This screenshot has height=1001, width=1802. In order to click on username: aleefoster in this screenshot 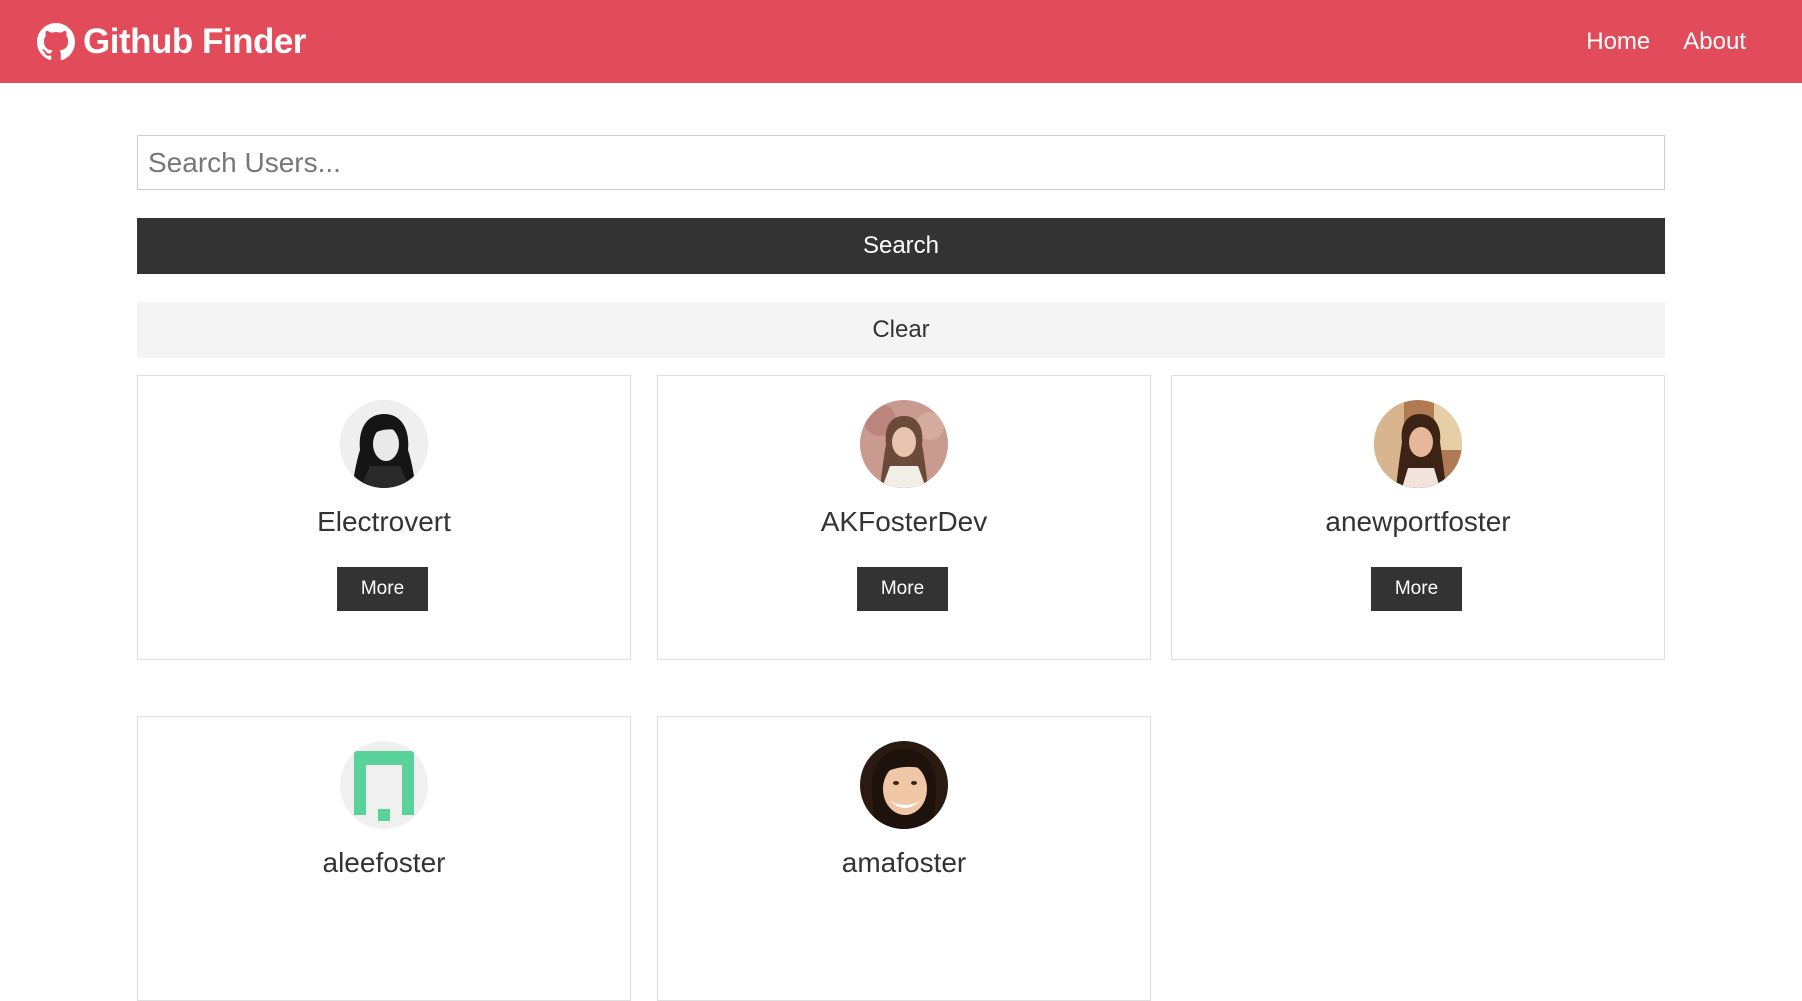, I will do `click(384, 862)`.